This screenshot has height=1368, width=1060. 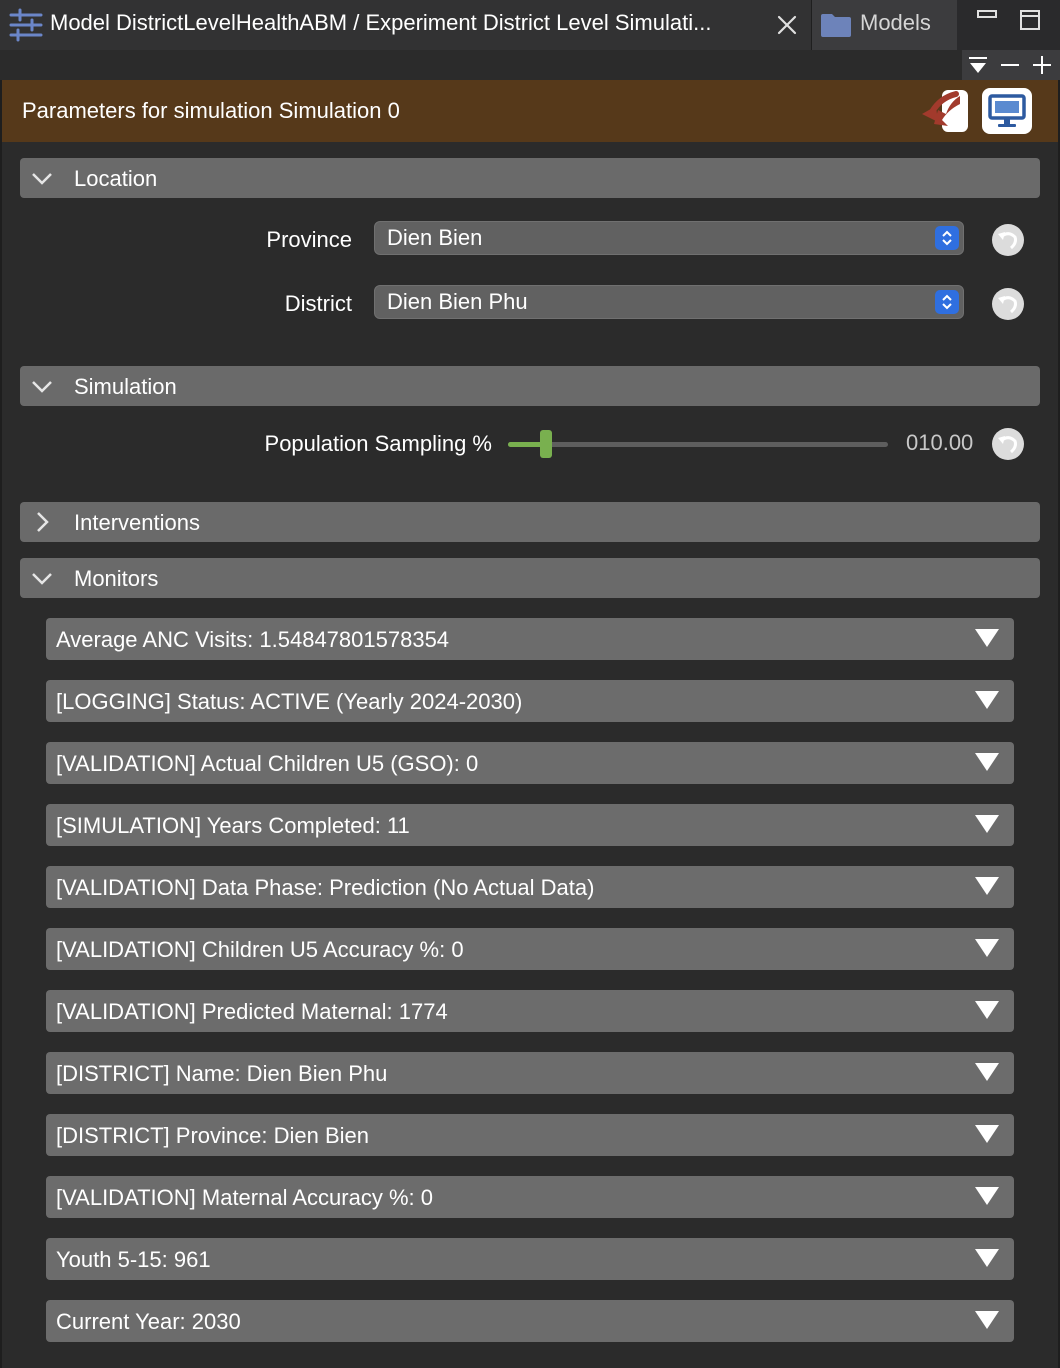 What do you see at coordinates (530, 763) in the screenshot?
I see `monitor-item: [VALIDATION] Actual Children U5 (GSO): 0` at bounding box center [530, 763].